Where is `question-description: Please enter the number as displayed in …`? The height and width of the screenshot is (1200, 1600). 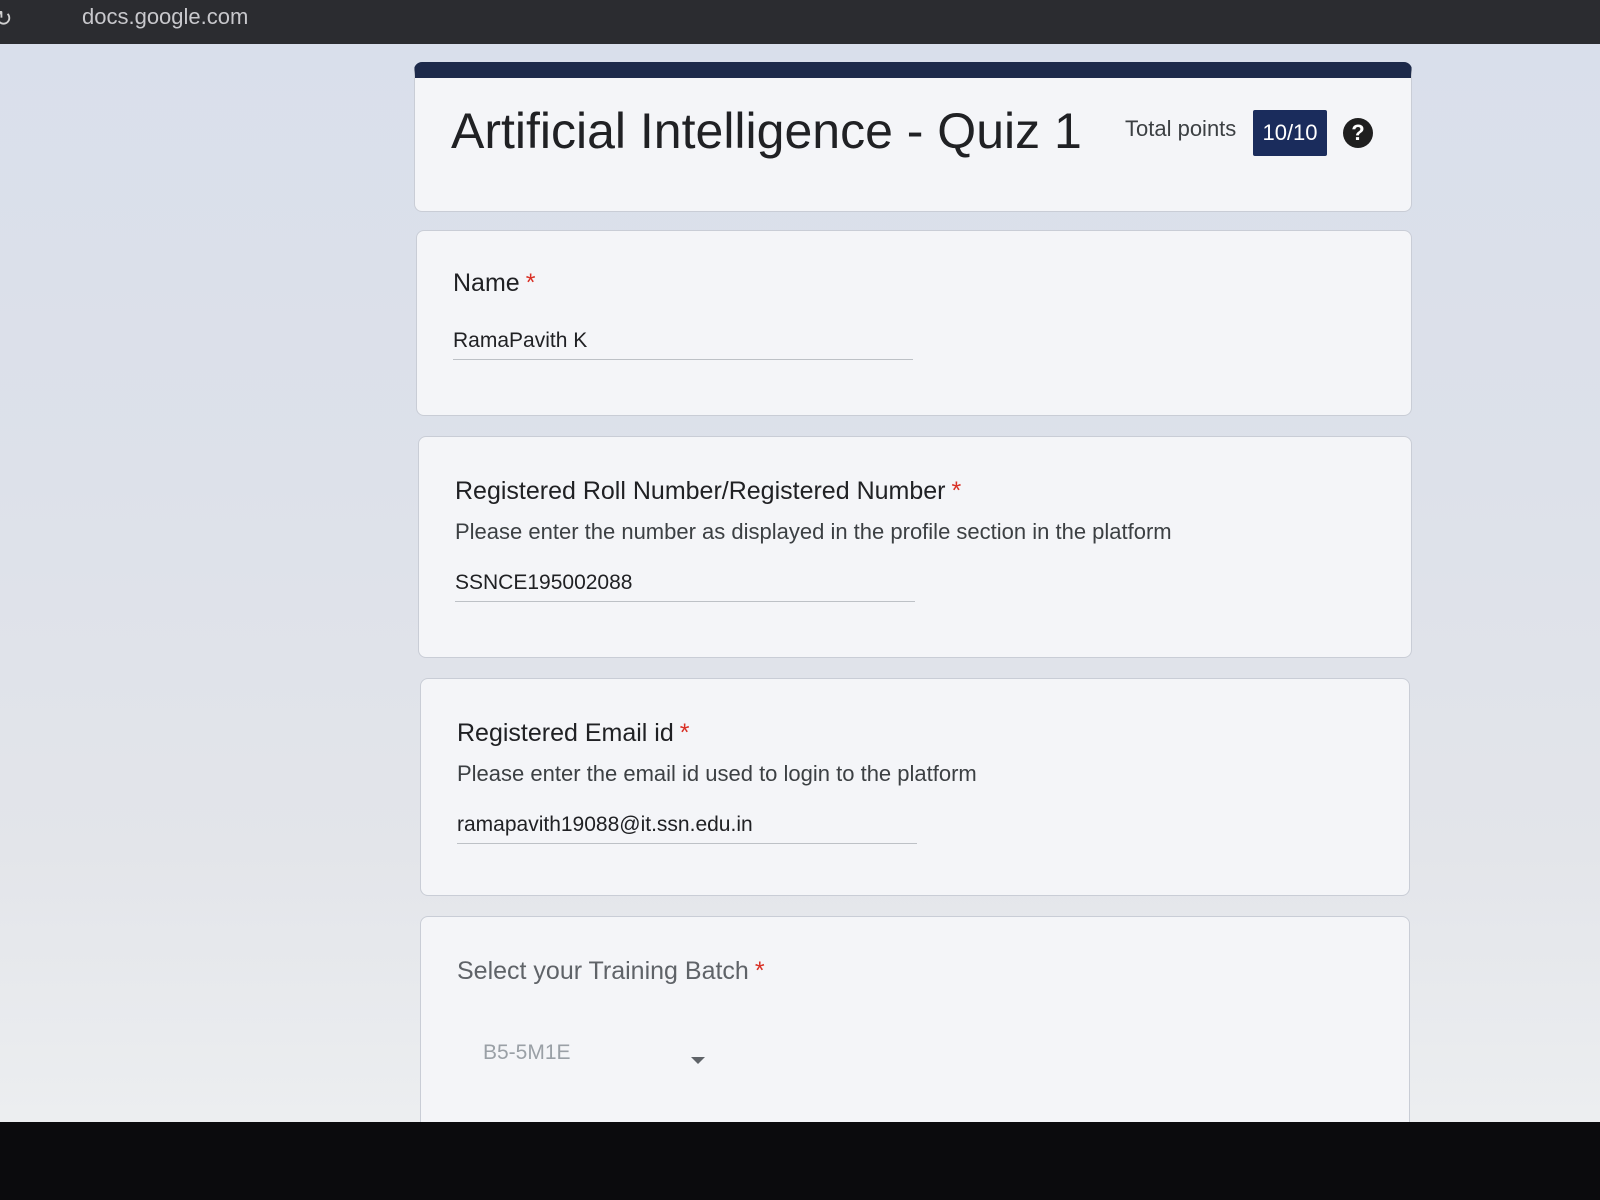
question-description: Please enter the number as displayed in … is located at coordinates (813, 531).